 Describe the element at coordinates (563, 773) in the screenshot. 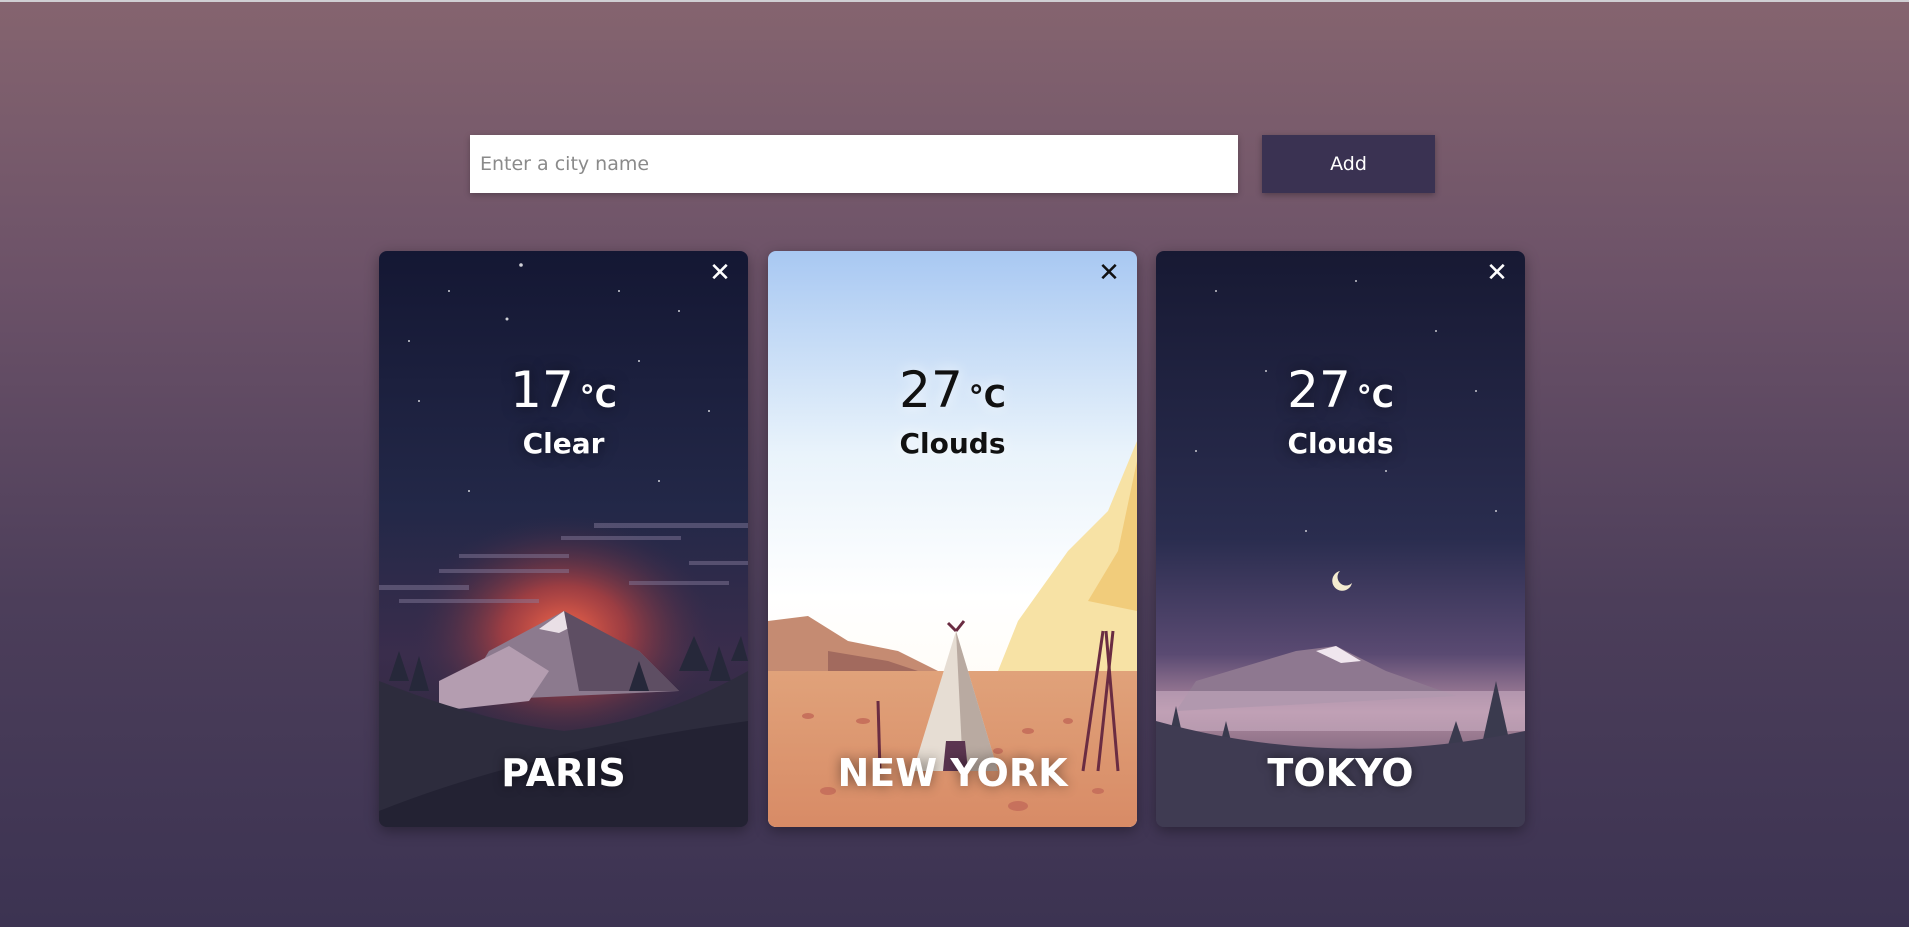

I see `city-name: PARIS` at that location.